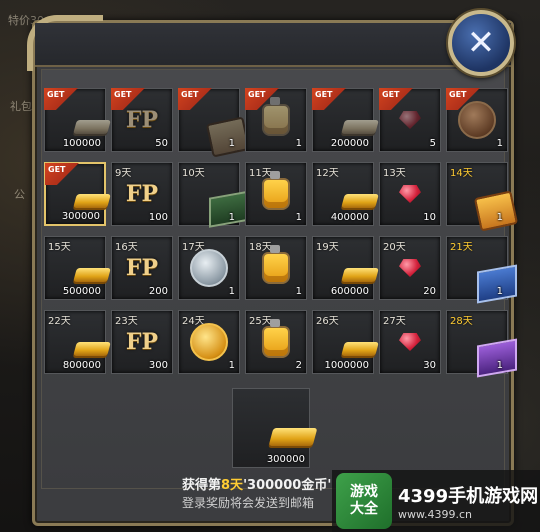 This screenshot has height=532, width=540. I want to click on day-label: 21天, so click(461, 247).